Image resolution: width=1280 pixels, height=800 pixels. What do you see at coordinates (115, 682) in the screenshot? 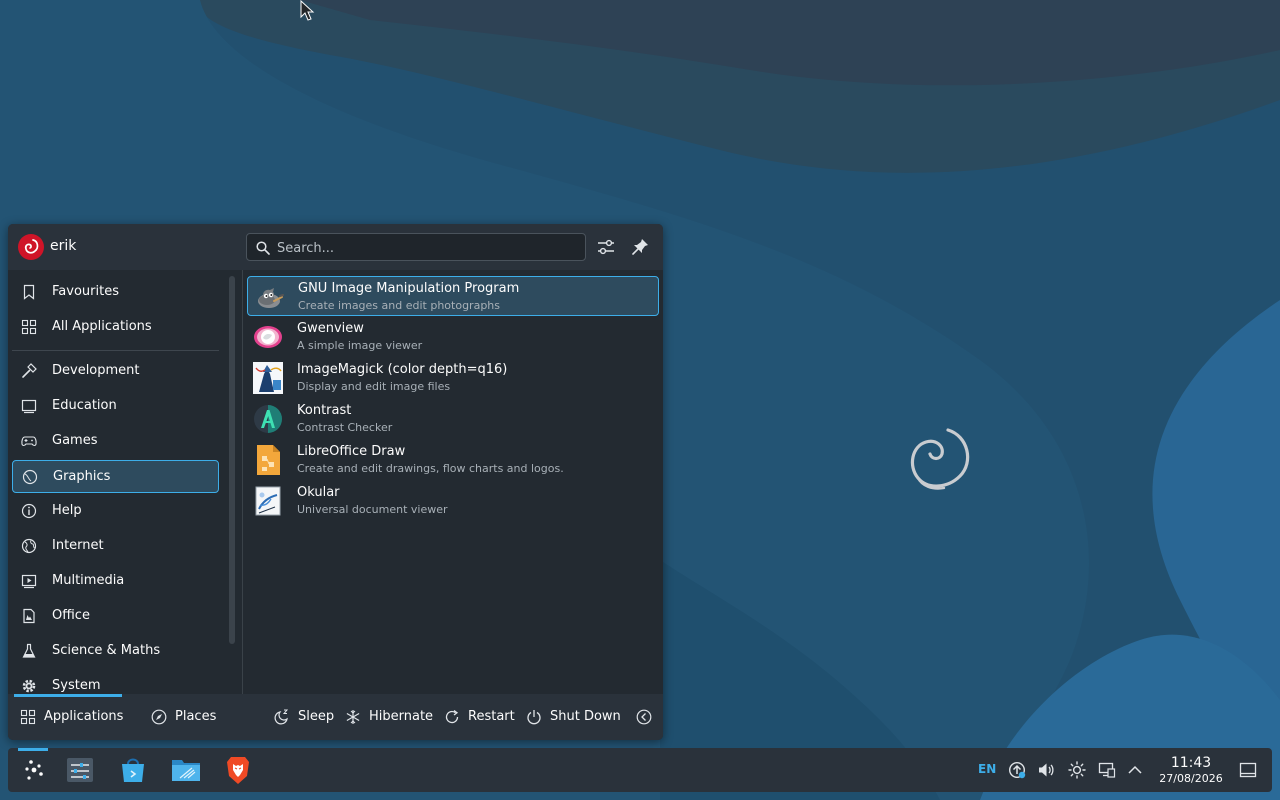
I see `category-system: System` at bounding box center [115, 682].